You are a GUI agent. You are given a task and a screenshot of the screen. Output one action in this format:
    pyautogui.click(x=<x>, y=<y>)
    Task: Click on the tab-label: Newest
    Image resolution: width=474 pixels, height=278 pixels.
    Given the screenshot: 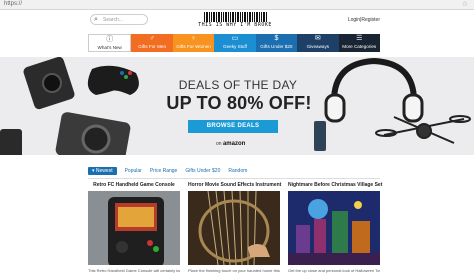 What is the action you would take?
    pyautogui.click(x=104, y=171)
    